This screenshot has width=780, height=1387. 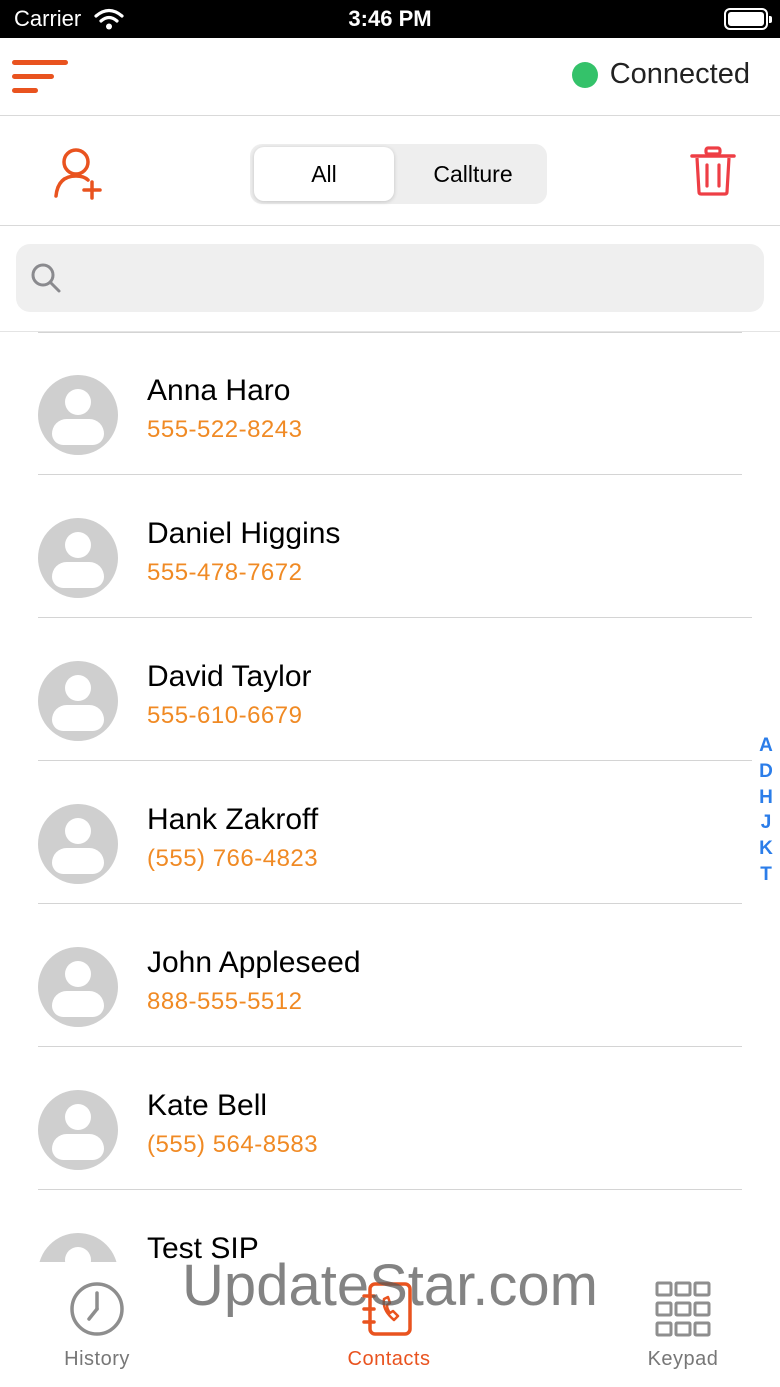 I want to click on index-letter-j: J, so click(x=766, y=823).